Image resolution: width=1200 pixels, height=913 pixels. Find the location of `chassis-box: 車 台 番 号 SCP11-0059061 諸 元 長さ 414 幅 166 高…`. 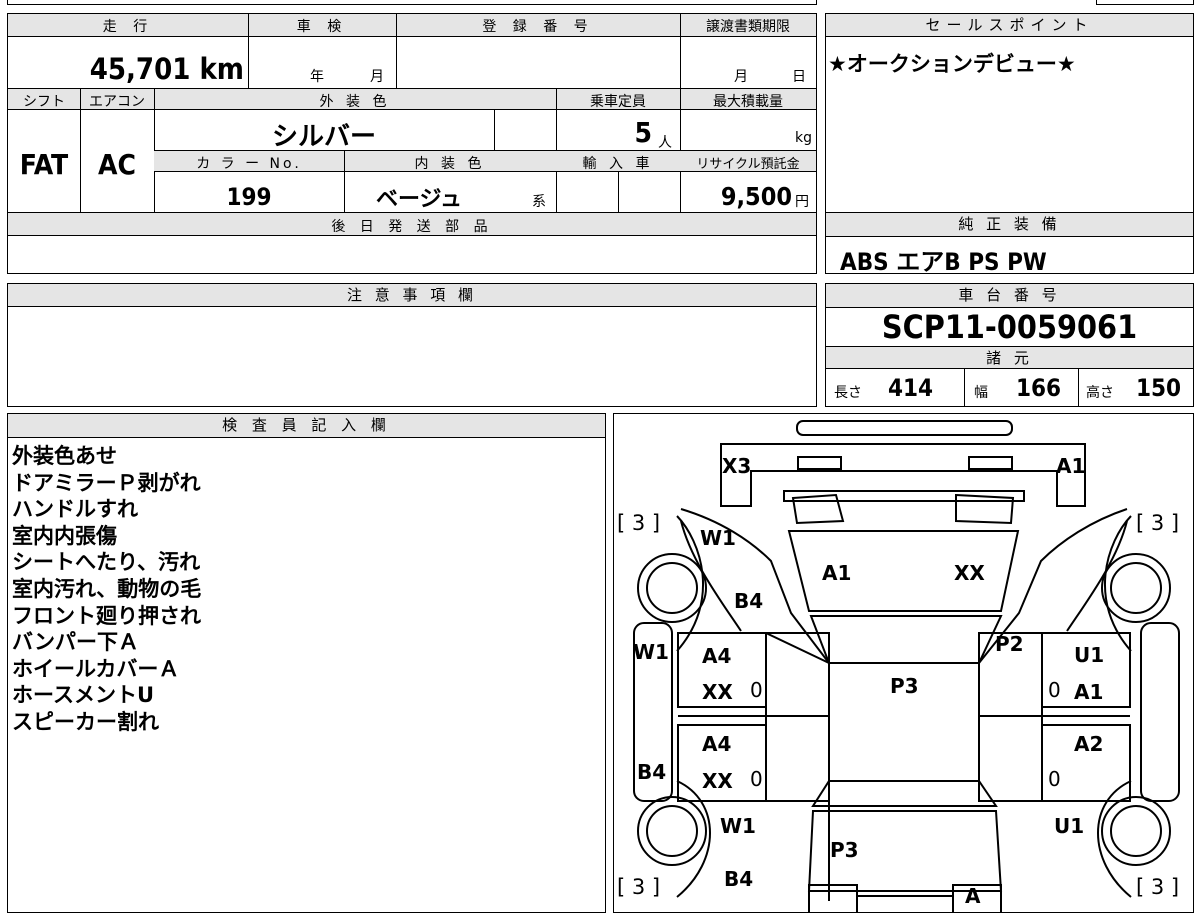

chassis-box: 車 台 番 号 SCP11-0059061 諸 元 長さ 414 幅 166 高… is located at coordinates (1009, 345).